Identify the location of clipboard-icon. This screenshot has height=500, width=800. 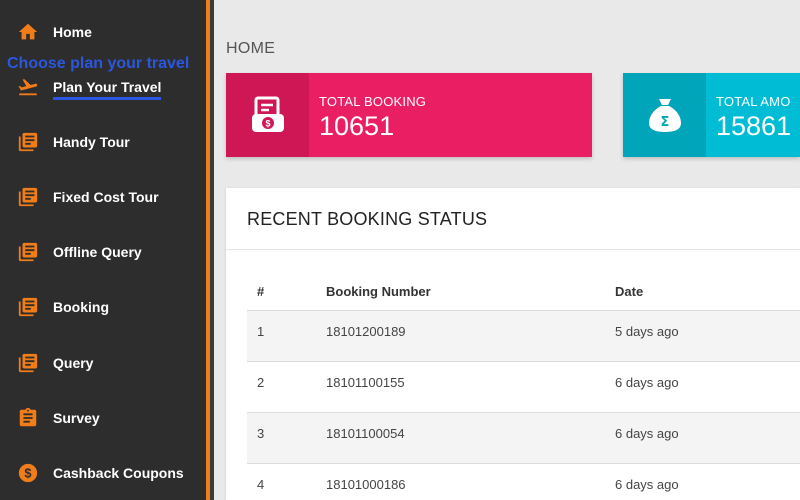
(28, 418).